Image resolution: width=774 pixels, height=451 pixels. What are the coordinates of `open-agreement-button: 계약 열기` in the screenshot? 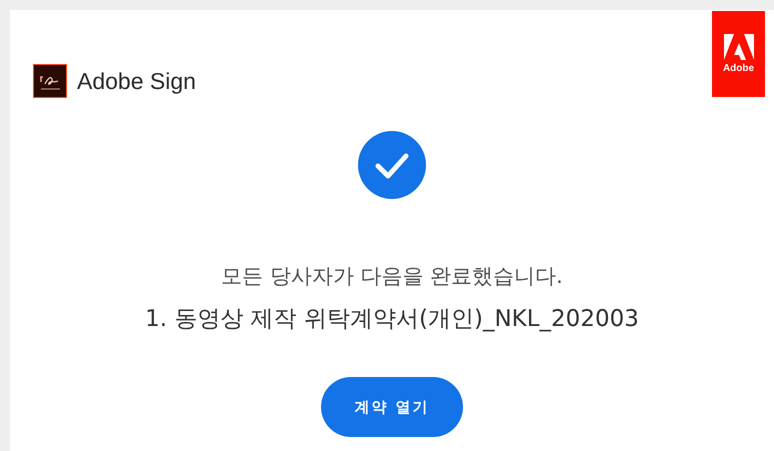 It's located at (392, 407).